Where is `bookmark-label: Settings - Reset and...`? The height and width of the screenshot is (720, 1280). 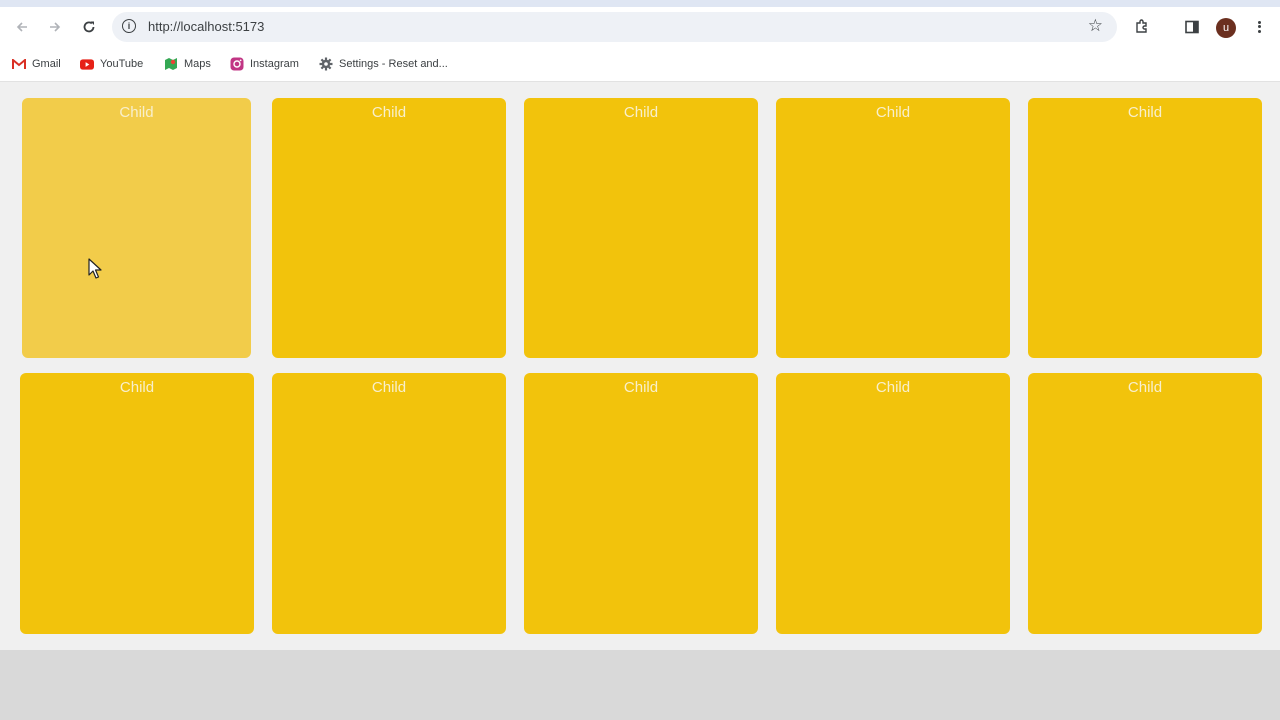
bookmark-label: Settings - Reset and... is located at coordinates (393, 64).